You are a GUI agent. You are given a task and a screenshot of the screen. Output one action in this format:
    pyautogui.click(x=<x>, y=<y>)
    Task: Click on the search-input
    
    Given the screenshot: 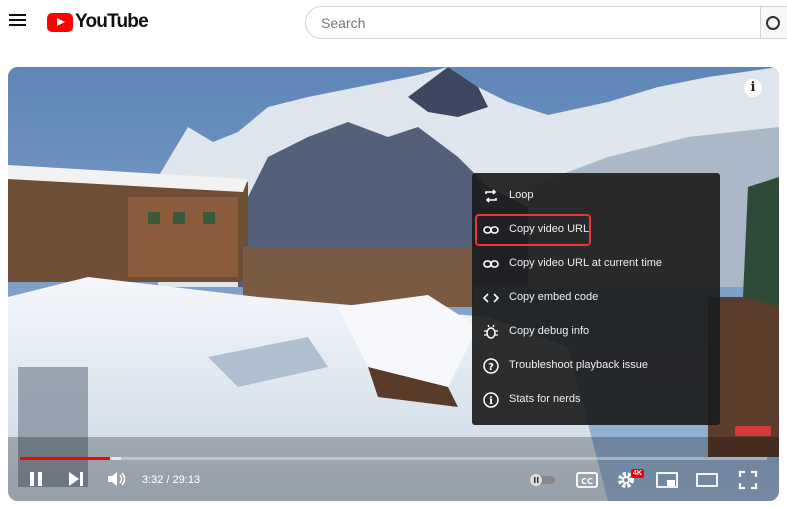 What is the action you would take?
    pyautogui.click(x=521, y=23)
    